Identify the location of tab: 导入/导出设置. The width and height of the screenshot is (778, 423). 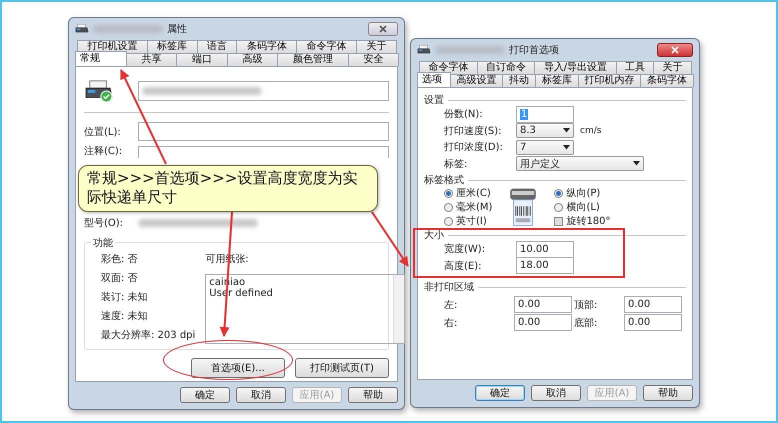
(575, 67).